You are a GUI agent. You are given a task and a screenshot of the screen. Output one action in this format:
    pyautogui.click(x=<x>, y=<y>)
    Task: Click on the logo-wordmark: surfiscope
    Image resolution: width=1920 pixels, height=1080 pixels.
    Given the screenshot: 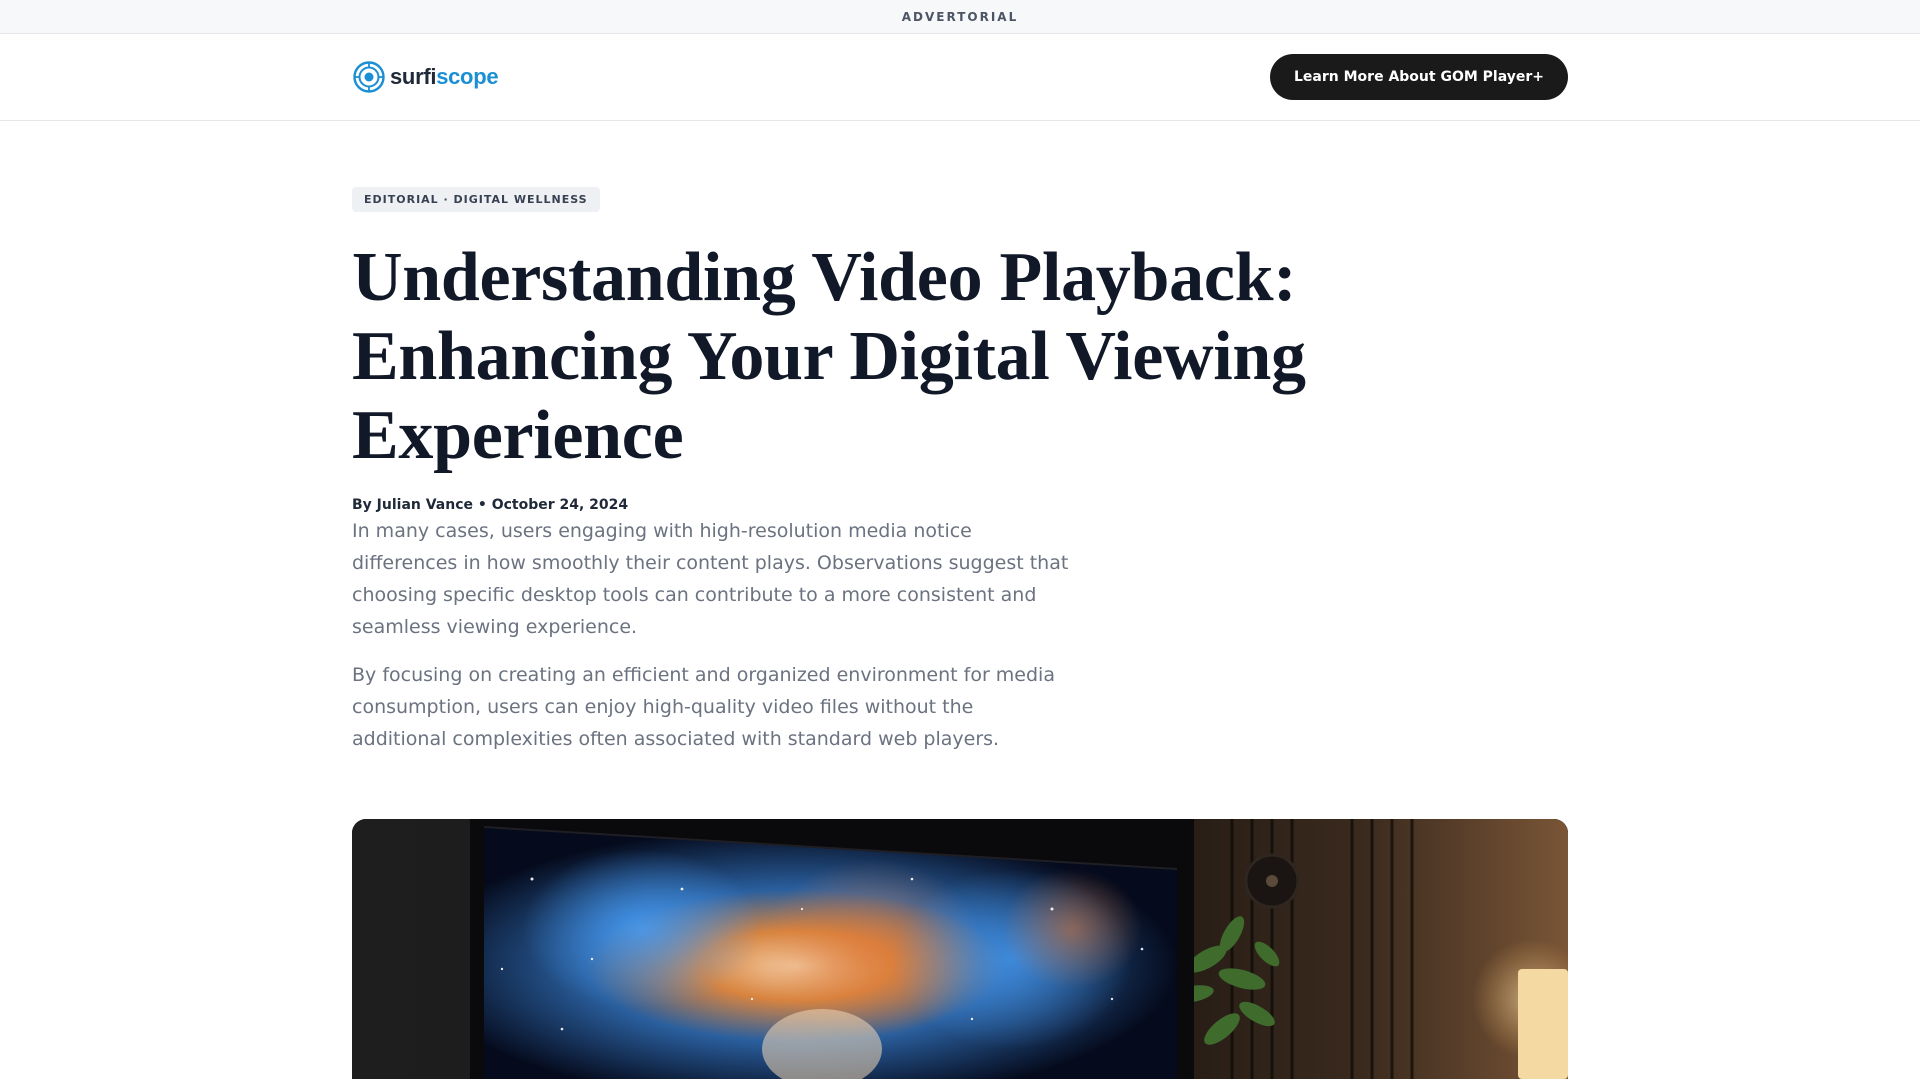 What is the action you would take?
    pyautogui.click(x=444, y=77)
    